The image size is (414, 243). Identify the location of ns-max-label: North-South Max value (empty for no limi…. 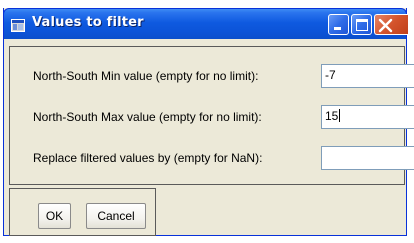
(147, 117).